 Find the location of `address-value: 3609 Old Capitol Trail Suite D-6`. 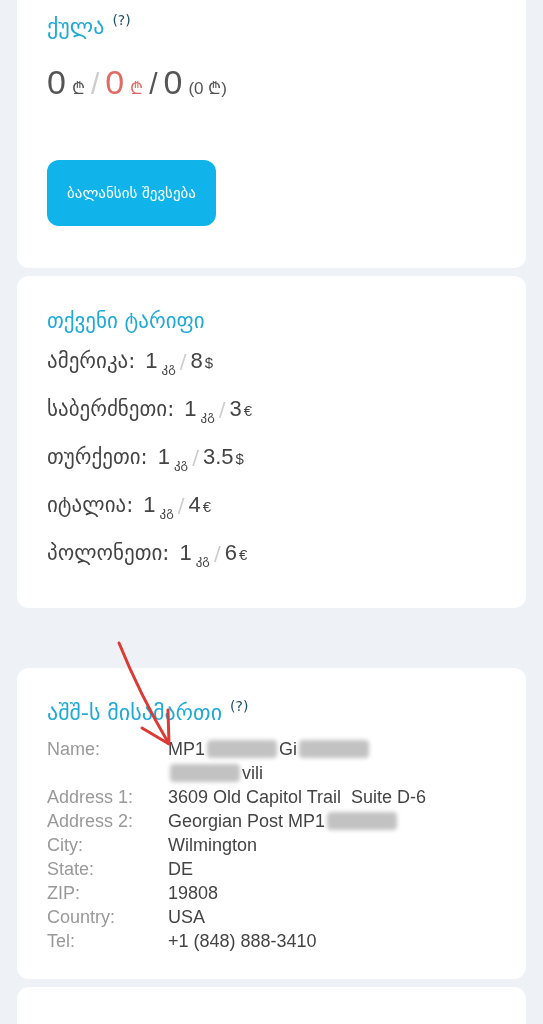

address-value: 3609 Old Capitol Trail Suite D-6 is located at coordinates (297, 797).